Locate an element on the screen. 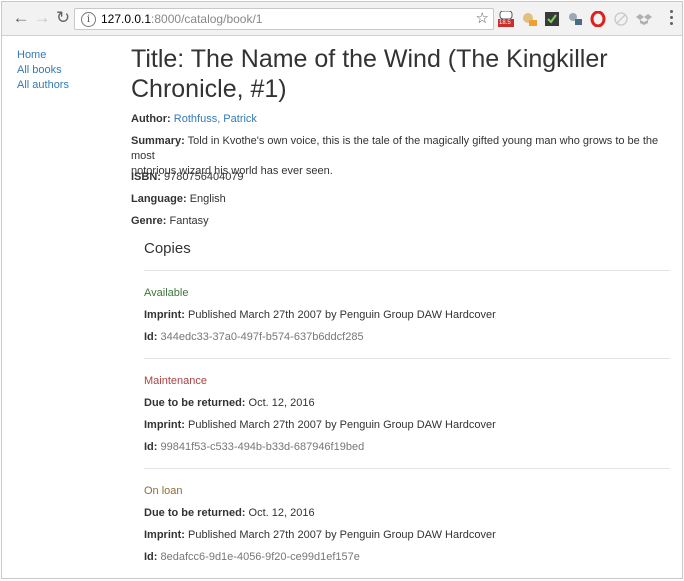 The image size is (684, 581). reload-icon: ↻ is located at coordinates (63, 18).